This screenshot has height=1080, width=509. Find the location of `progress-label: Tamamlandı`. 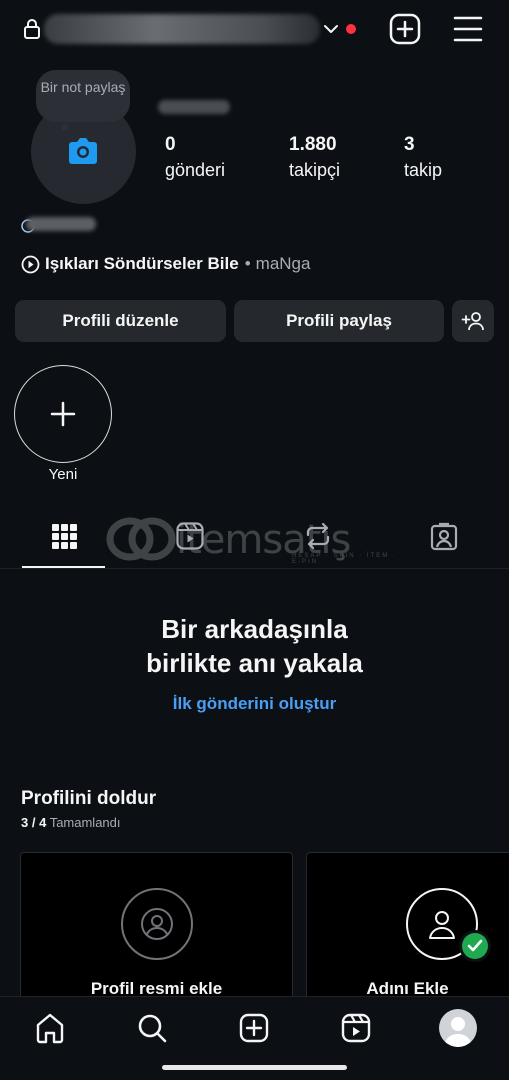

progress-label: Tamamlandı is located at coordinates (85, 822).